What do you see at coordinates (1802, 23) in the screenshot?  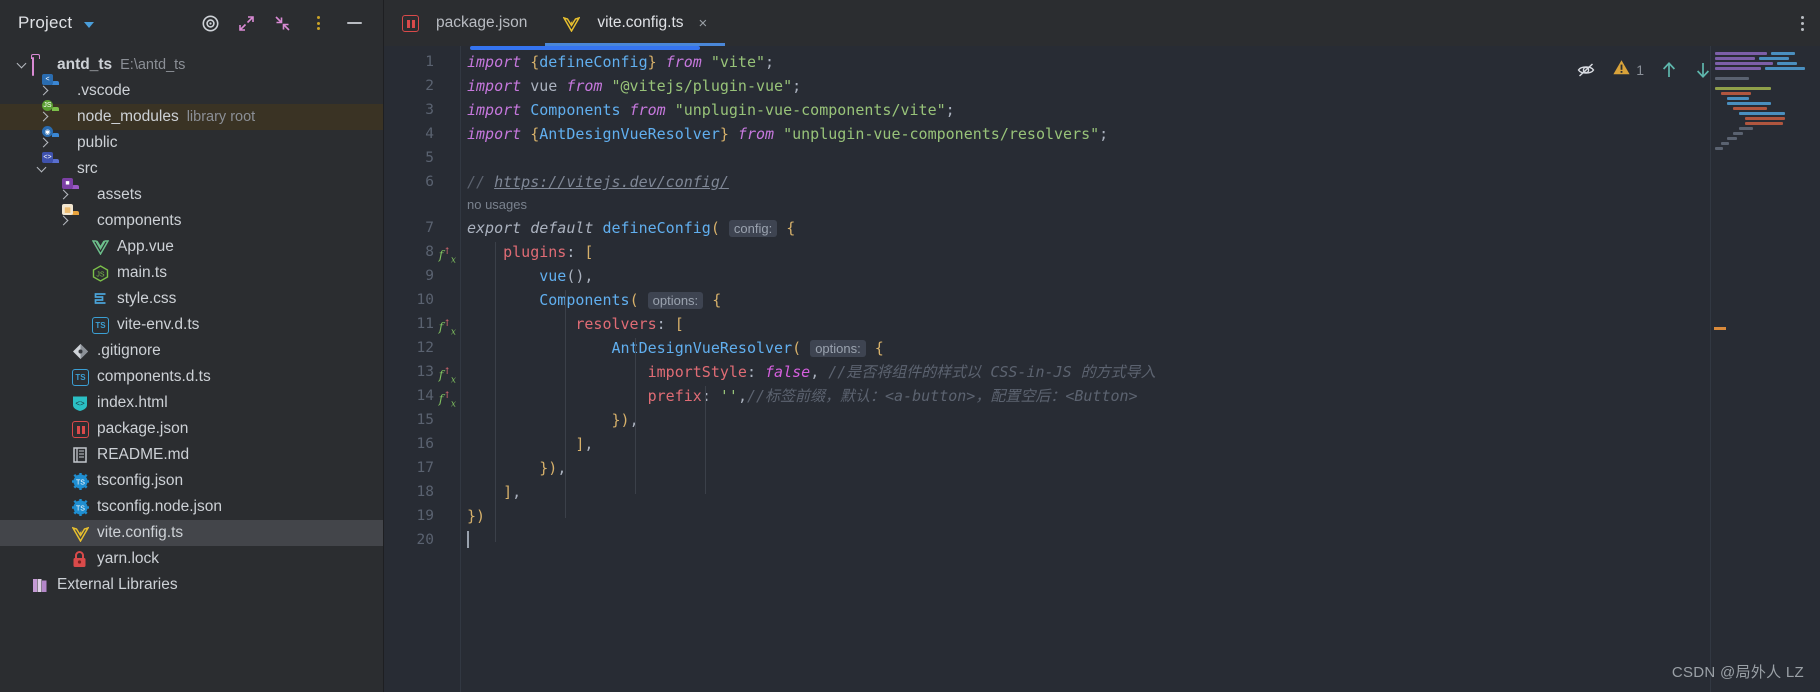 I see `editor-options-icon` at bounding box center [1802, 23].